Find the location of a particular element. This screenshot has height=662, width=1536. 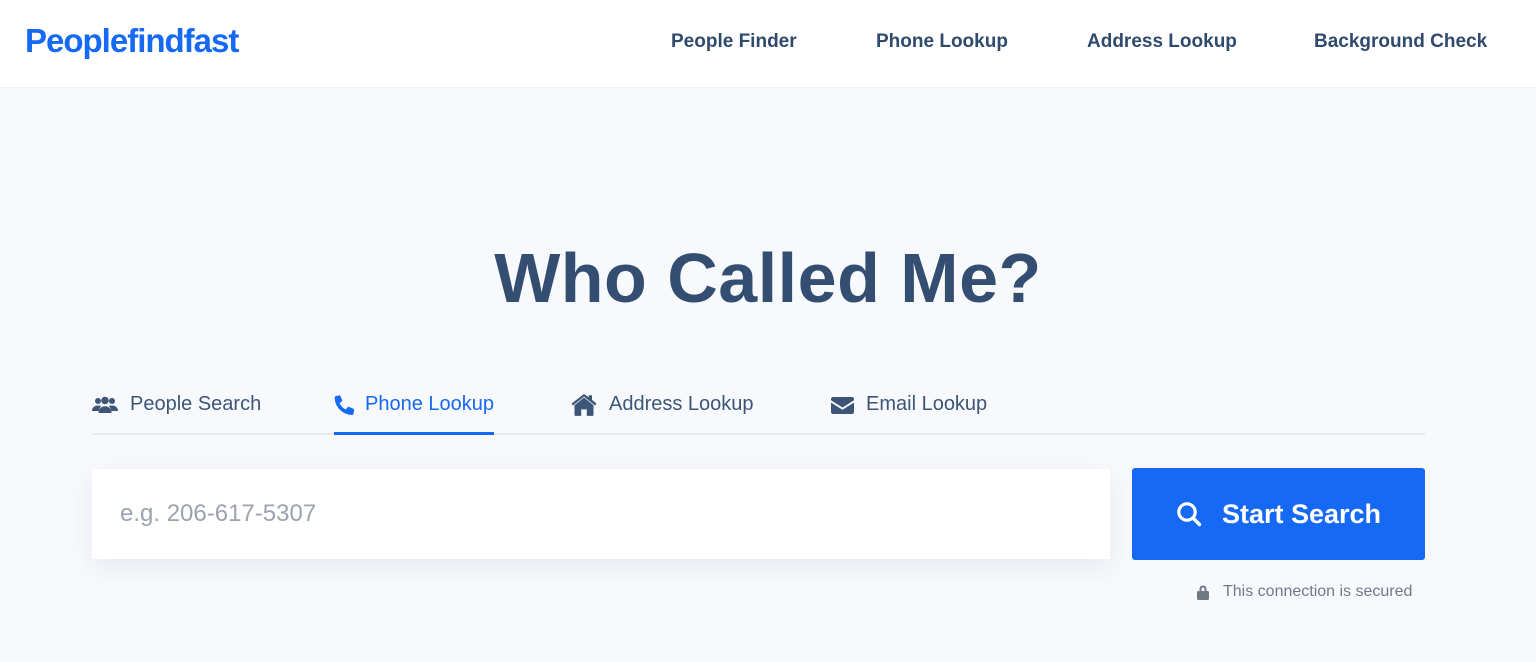

security-note: This connection is secured is located at coordinates (1304, 592).